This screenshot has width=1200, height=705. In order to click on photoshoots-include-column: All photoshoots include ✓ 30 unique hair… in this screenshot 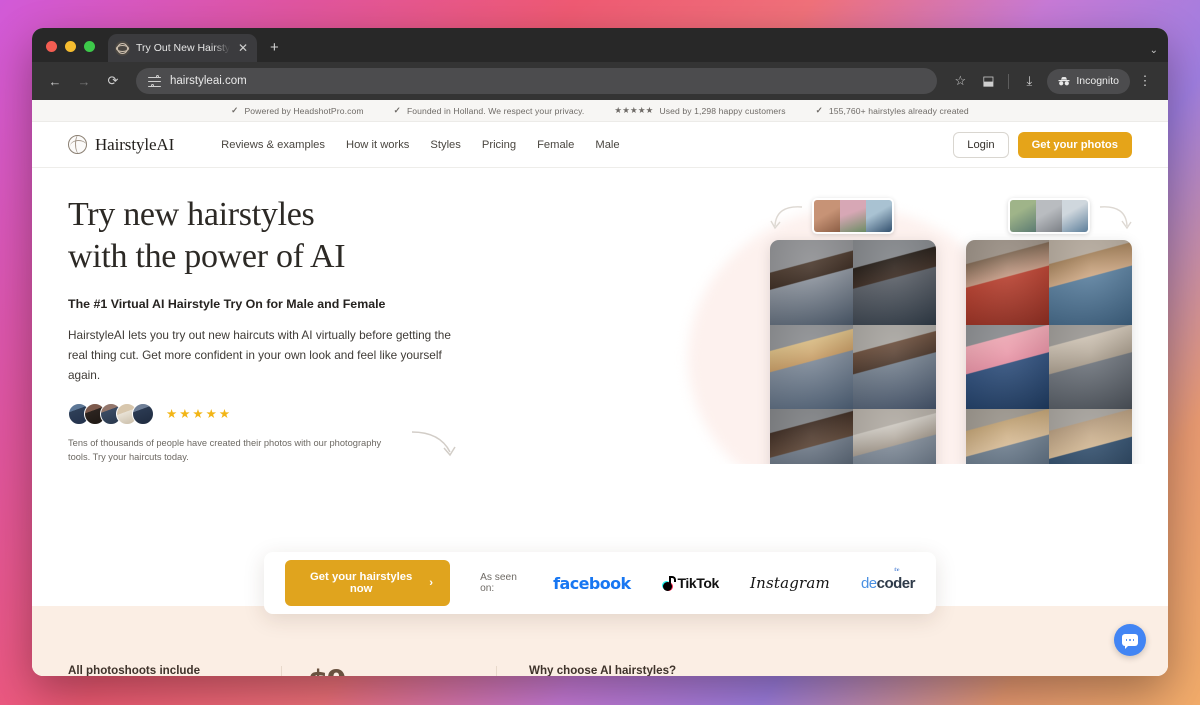, I will do `click(175, 670)`.